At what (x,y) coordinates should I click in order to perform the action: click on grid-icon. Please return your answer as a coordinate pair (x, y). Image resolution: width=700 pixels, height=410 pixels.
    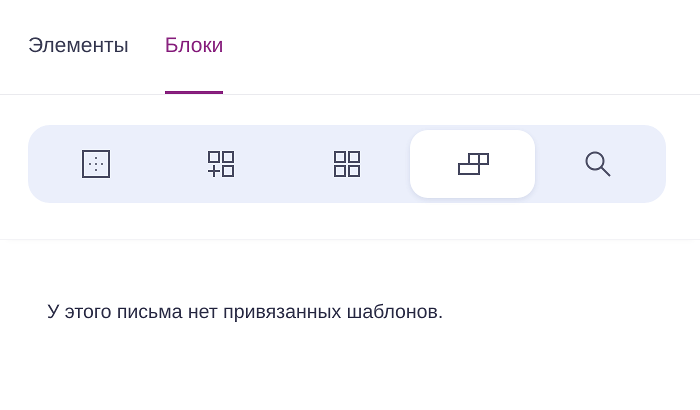
    Looking at the image, I should click on (346, 164).